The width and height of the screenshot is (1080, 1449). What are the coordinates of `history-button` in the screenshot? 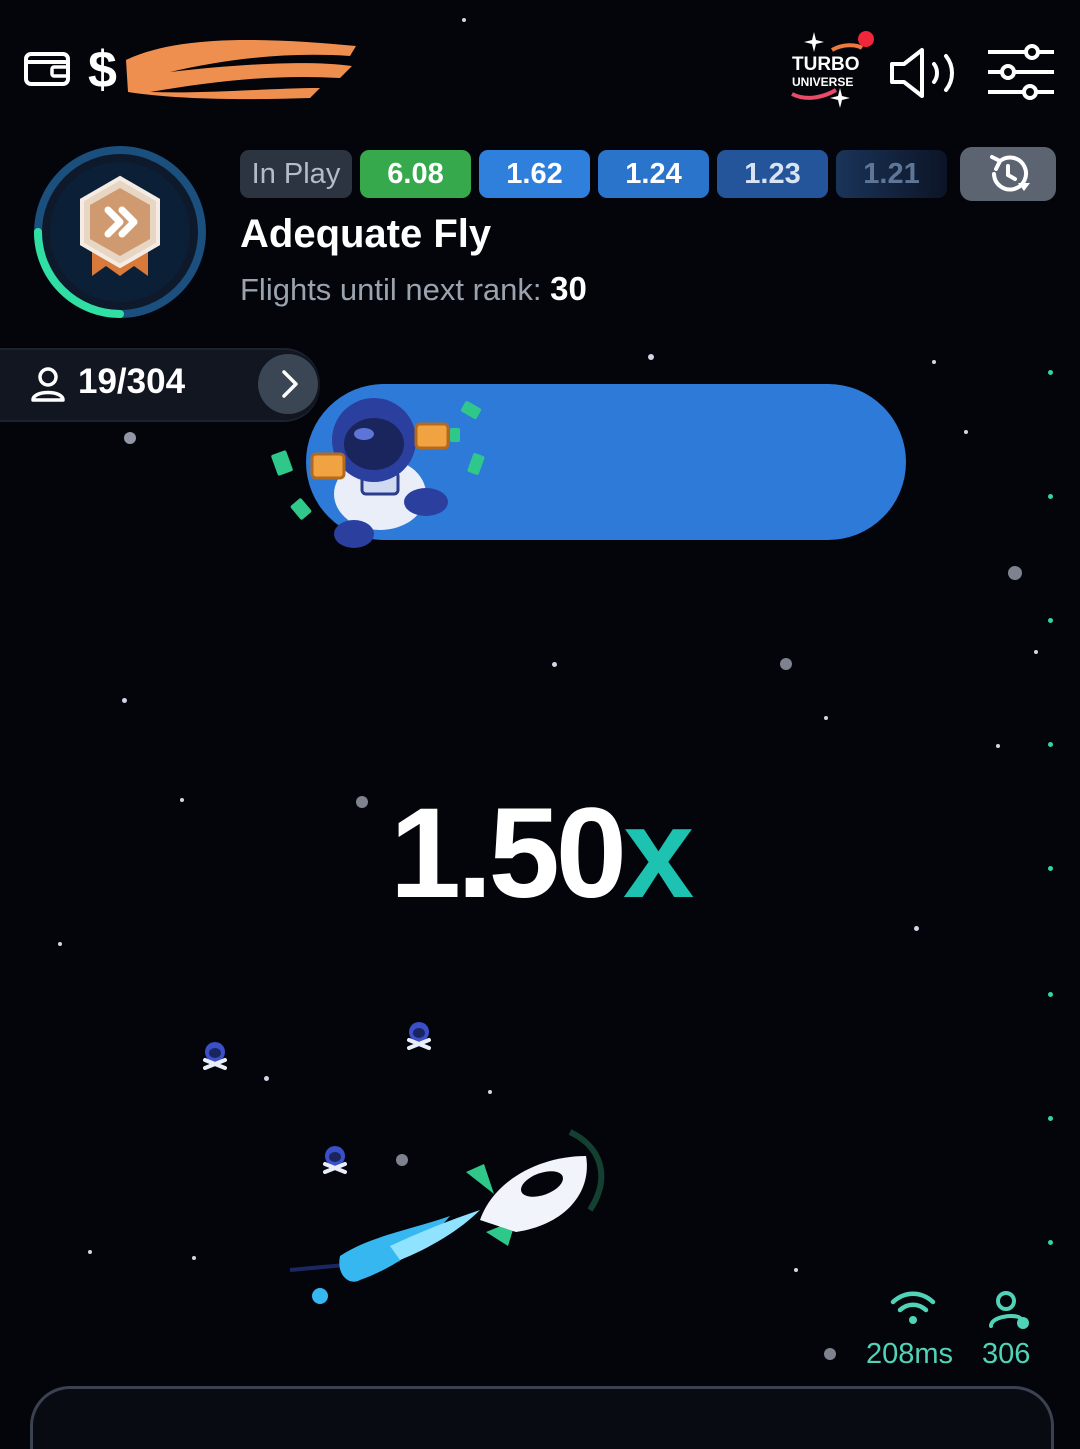 It's located at (1008, 174).